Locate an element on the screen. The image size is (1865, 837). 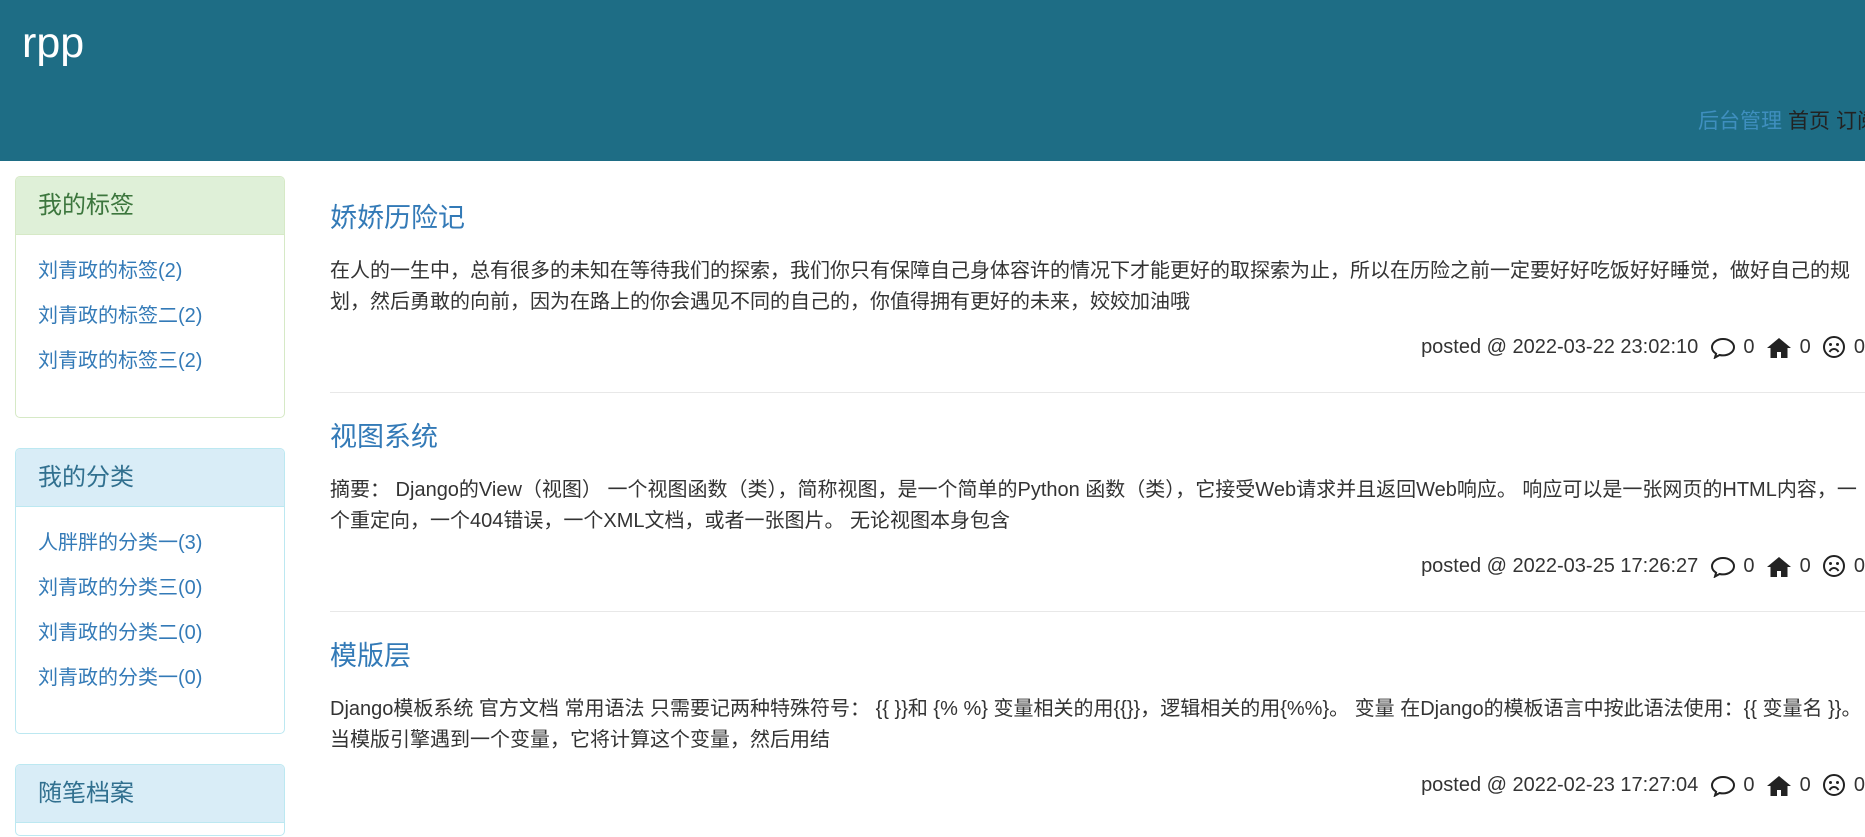
nav-admin-link: 后台管理 is located at coordinates (1740, 121).